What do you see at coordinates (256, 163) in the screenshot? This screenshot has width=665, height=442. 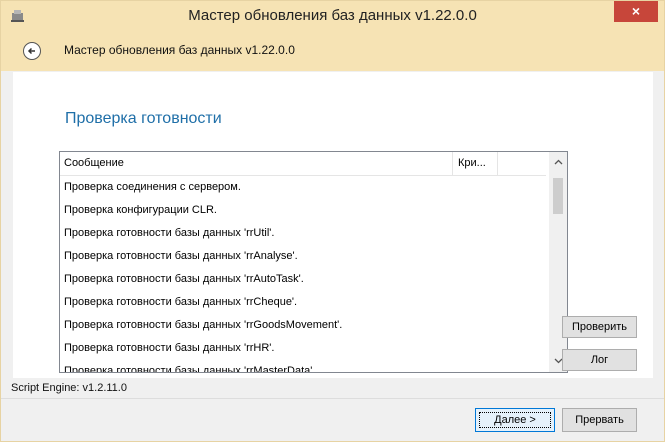 I see `column-header-message: Сообщение` at bounding box center [256, 163].